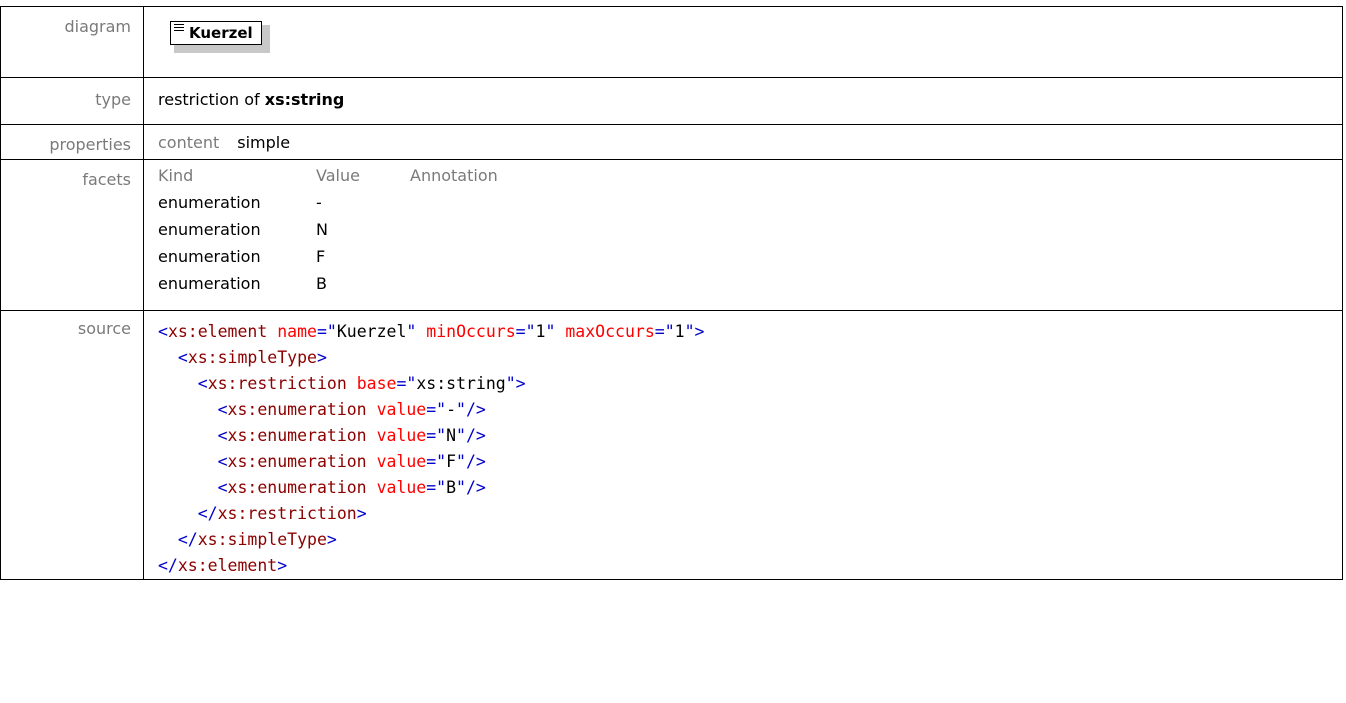  What do you see at coordinates (72, 235) in the screenshot?
I see `label-facets: facets` at bounding box center [72, 235].